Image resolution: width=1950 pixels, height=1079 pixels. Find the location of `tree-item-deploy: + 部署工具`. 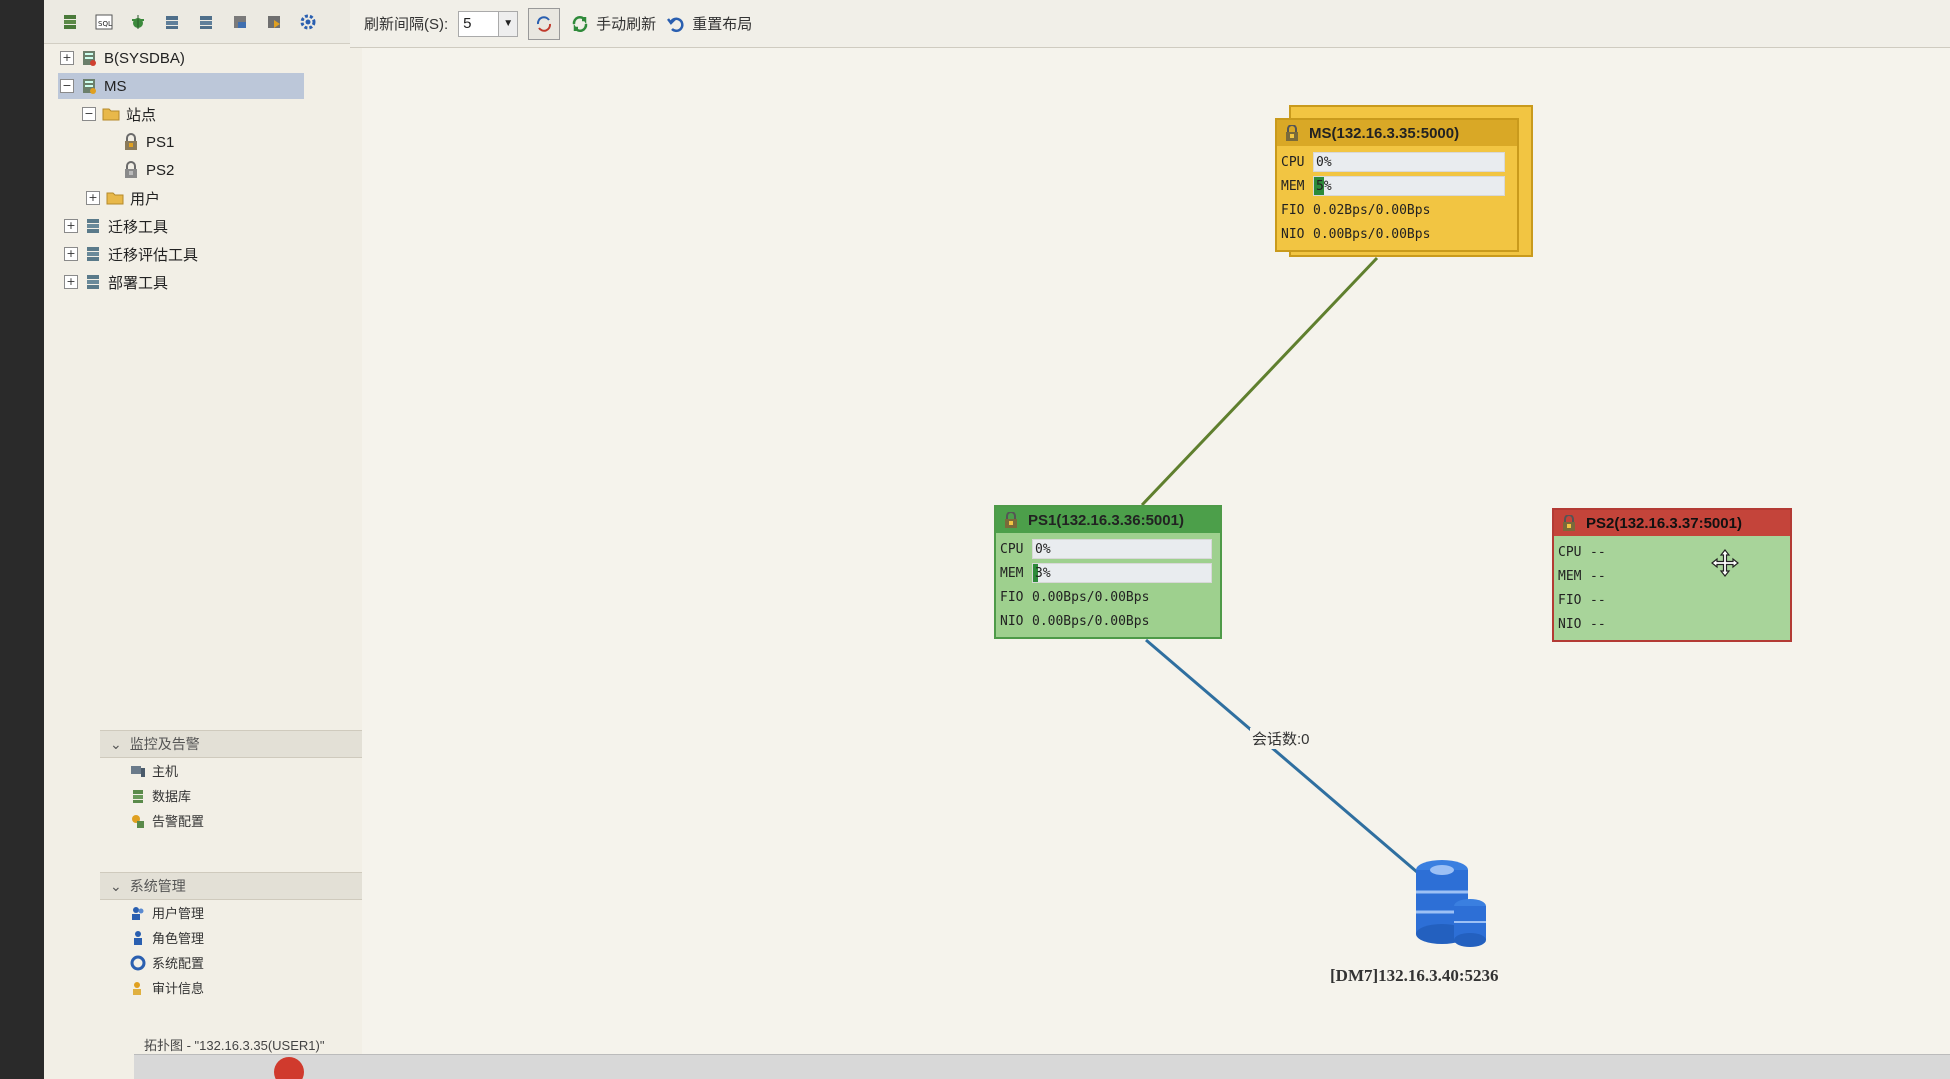

tree-item-deploy: + 部署工具 is located at coordinates (212, 282).